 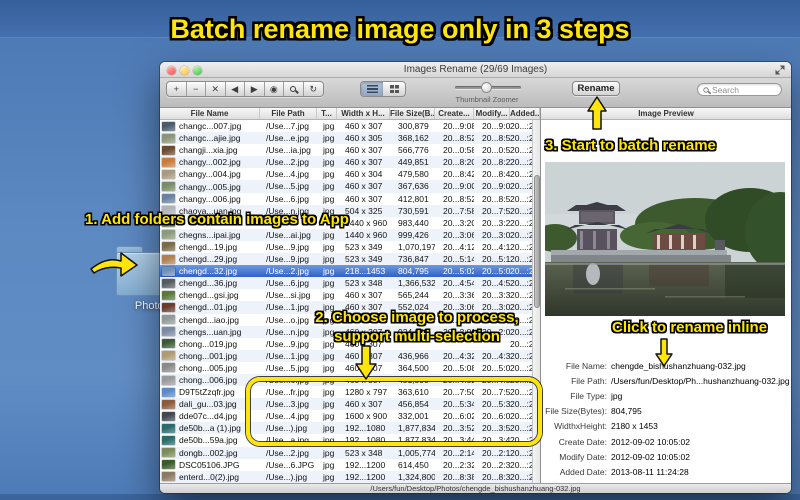 What do you see at coordinates (210, 283) in the screenshot?
I see `cell-name: chengd...36.jpg` at bounding box center [210, 283].